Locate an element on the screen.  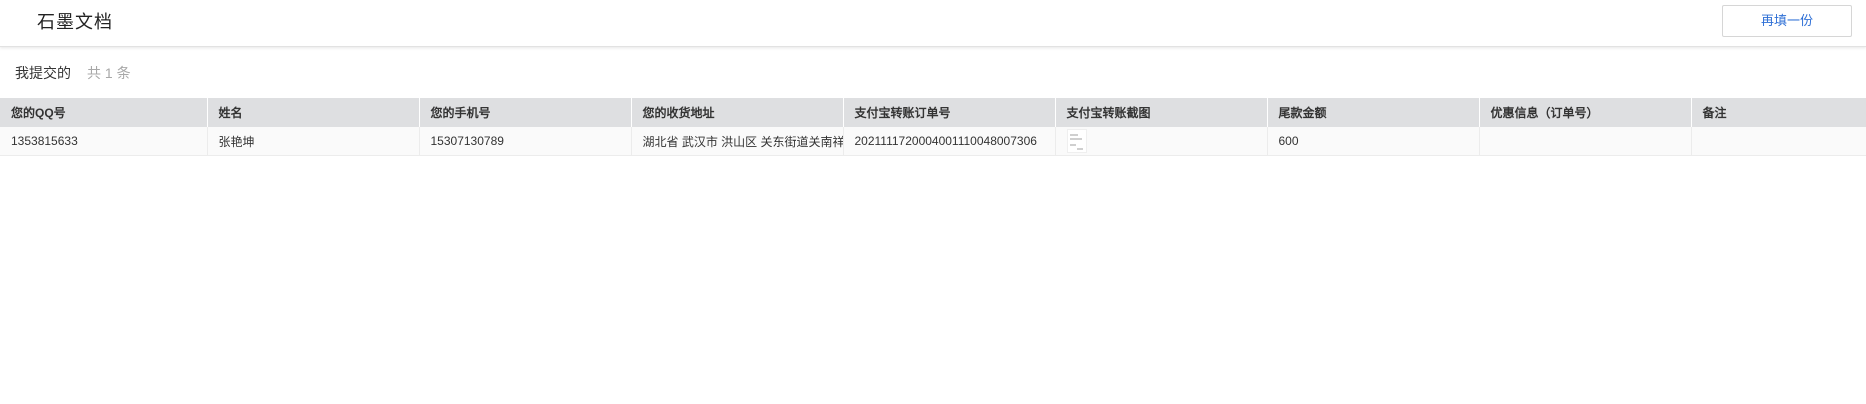
cell-balance: 600 is located at coordinates (1373, 141).